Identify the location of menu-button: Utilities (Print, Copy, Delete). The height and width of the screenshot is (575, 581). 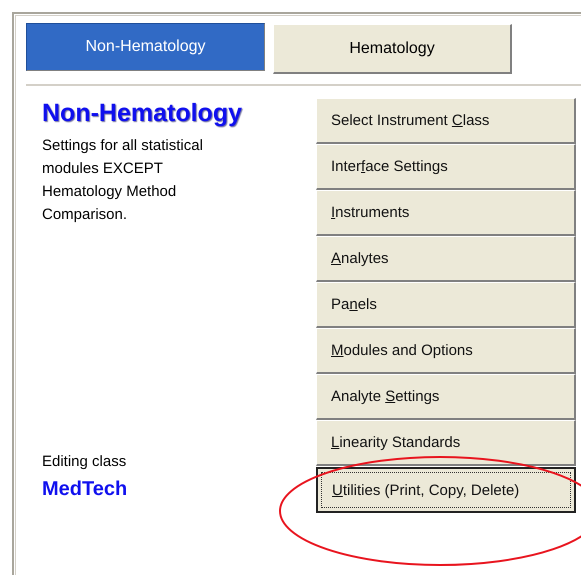
(446, 490).